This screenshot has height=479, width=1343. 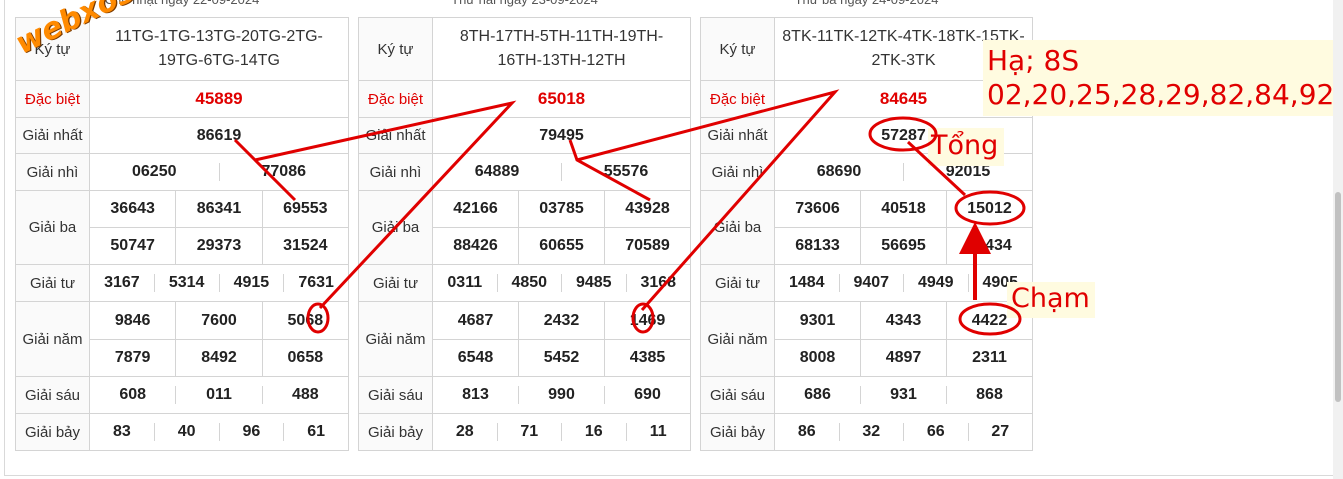 What do you see at coordinates (806, 282) in the screenshot?
I see `giai-tu-value: 1484` at bounding box center [806, 282].